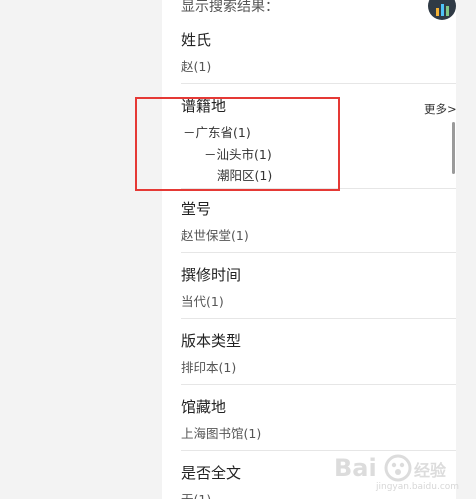 The width and height of the screenshot is (476, 499). What do you see at coordinates (230, 7) in the screenshot?
I see `results-heading: 显示搜索结果：` at bounding box center [230, 7].